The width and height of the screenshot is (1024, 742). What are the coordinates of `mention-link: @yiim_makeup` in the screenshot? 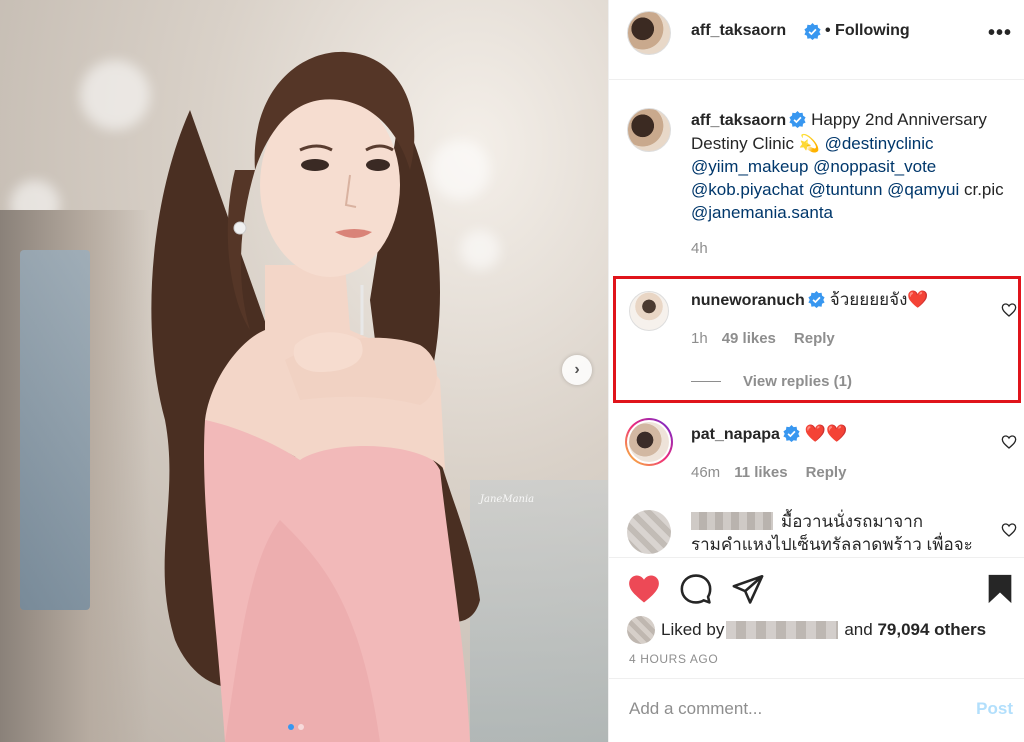 It's located at (749, 166).